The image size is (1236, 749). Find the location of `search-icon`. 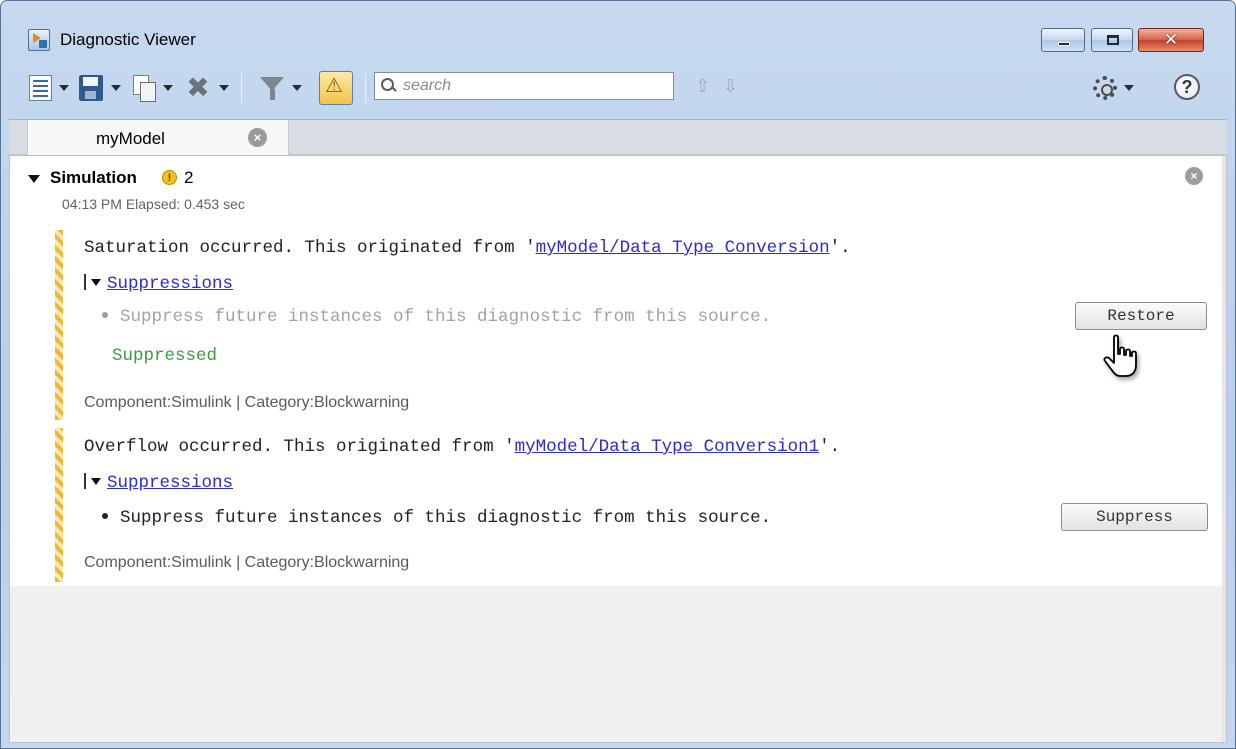

search-icon is located at coordinates (389, 86).